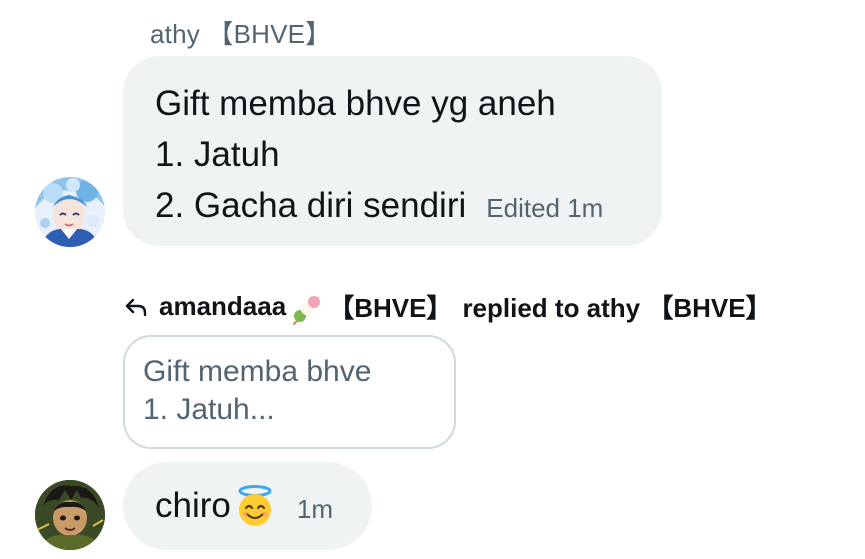  What do you see at coordinates (223, 306) in the screenshot?
I see `reply-author: amandaaa` at bounding box center [223, 306].